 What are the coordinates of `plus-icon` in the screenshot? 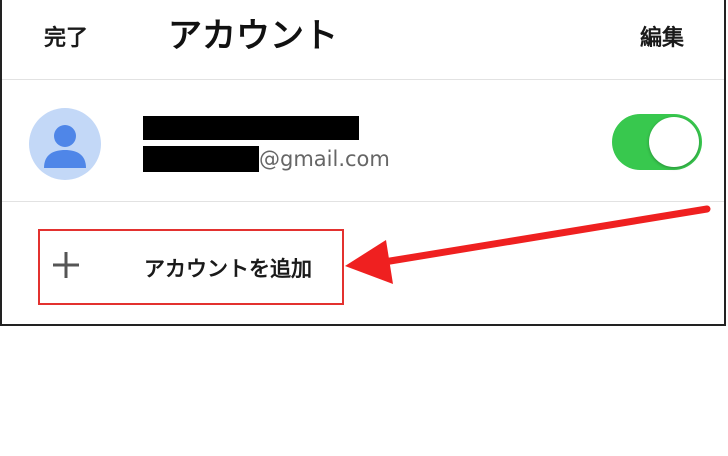 It's located at (66, 265).